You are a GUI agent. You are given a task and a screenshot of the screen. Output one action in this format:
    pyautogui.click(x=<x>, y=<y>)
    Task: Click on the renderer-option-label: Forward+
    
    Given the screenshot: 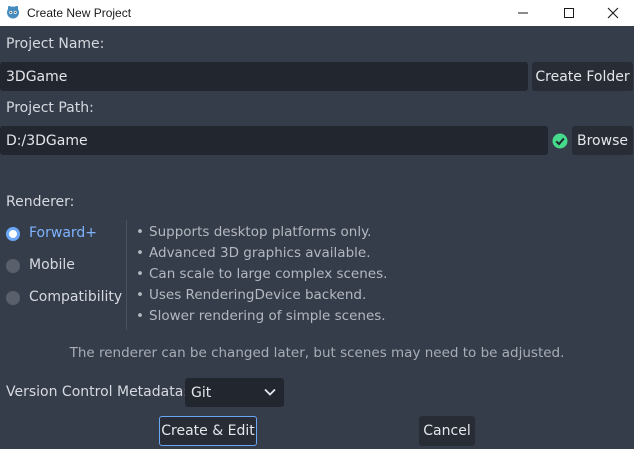 What is the action you would take?
    pyautogui.click(x=63, y=233)
    